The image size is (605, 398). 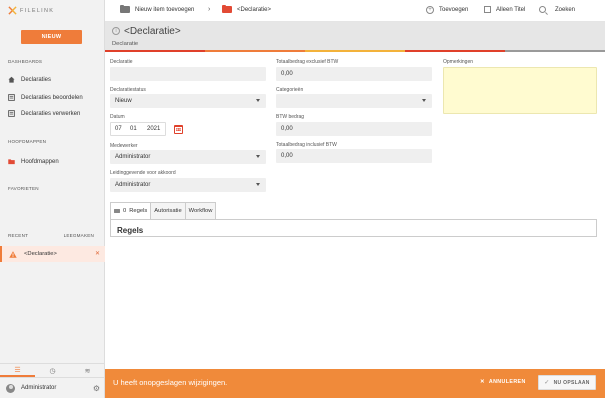 I want to click on user-name: Administrator, so click(x=39, y=388).